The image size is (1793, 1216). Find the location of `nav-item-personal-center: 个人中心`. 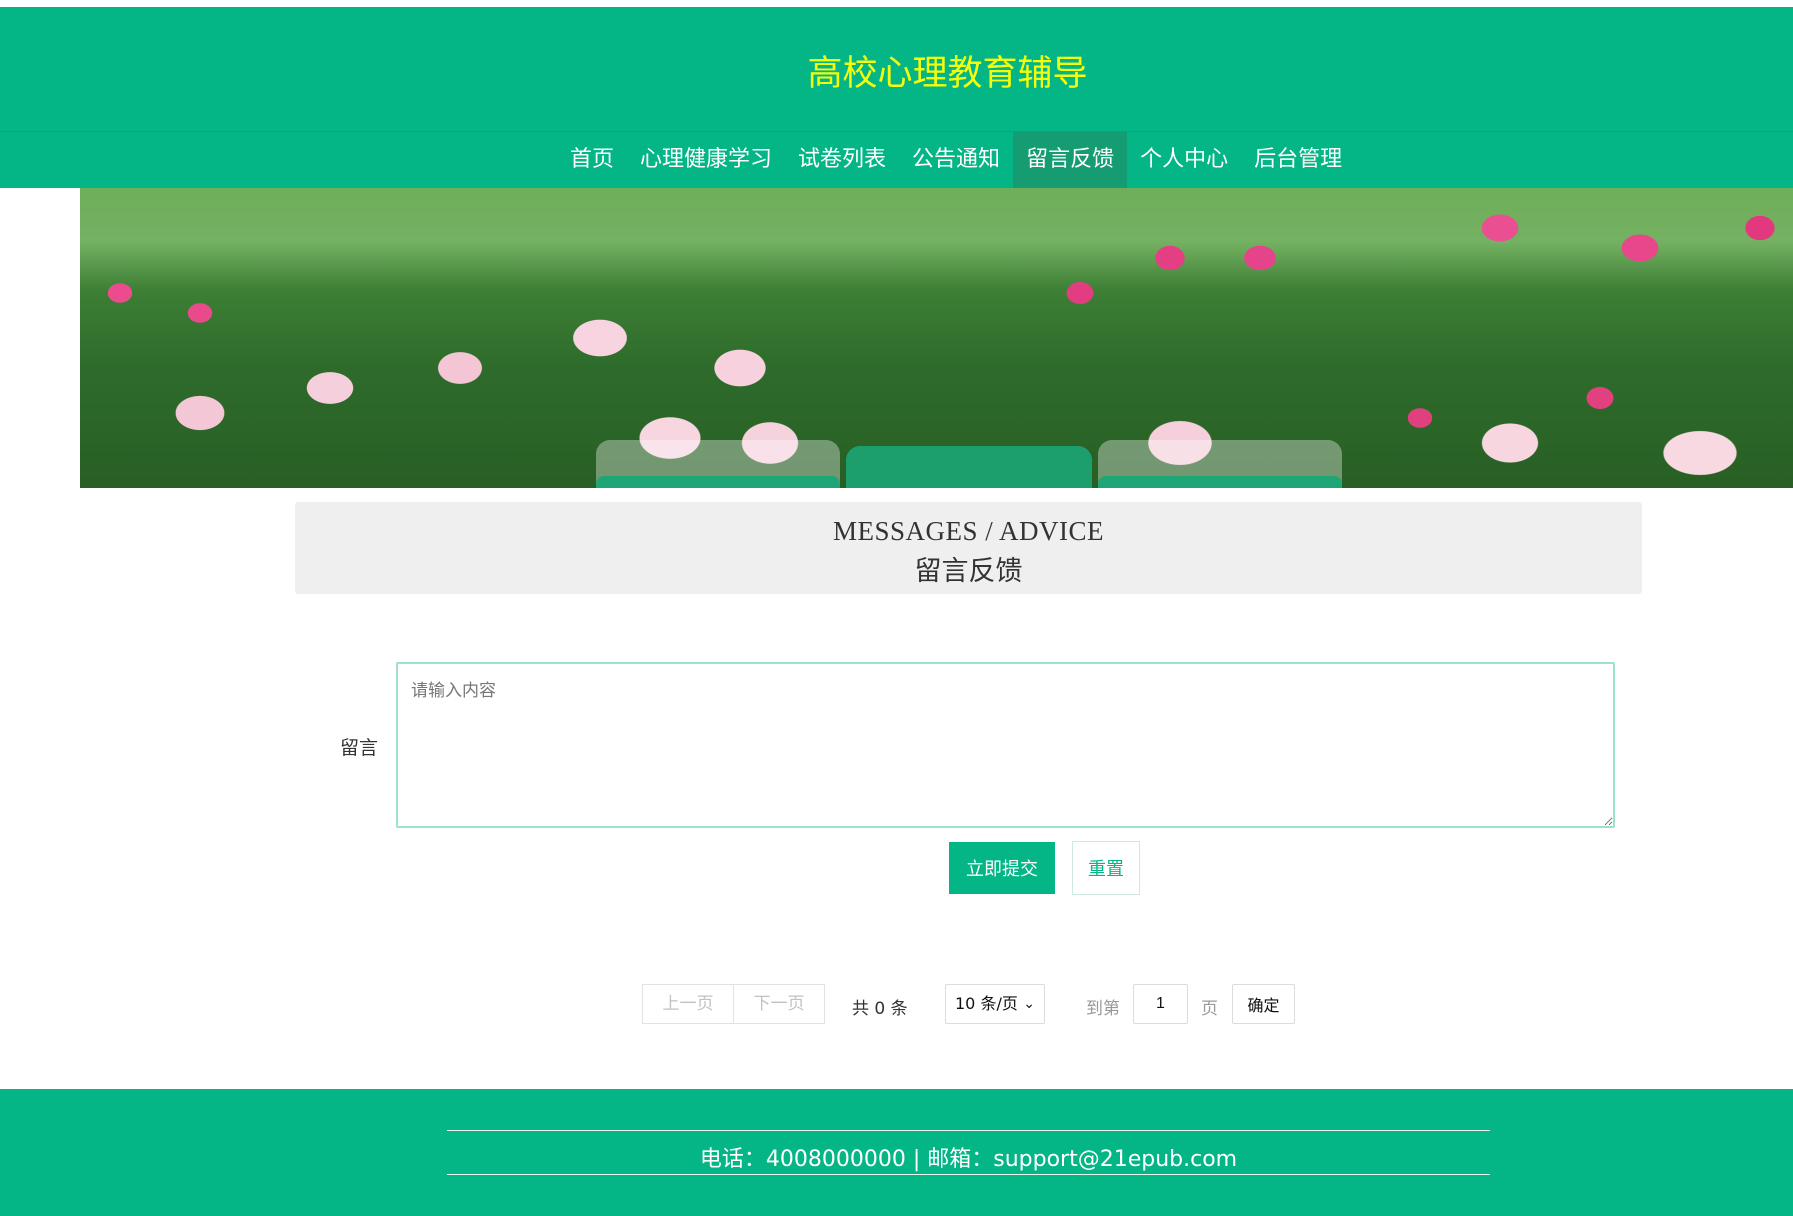

nav-item-personal-center: 个人中心 is located at coordinates (1184, 160).